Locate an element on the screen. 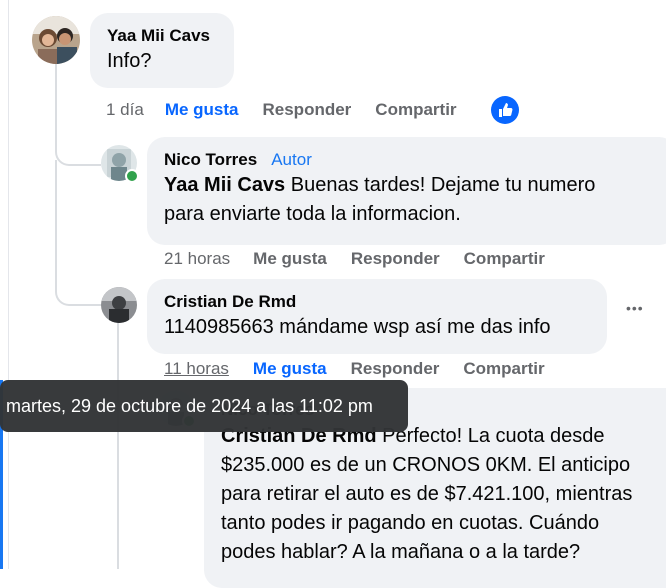  comment-author: Nico Torres is located at coordinates (210, 159).